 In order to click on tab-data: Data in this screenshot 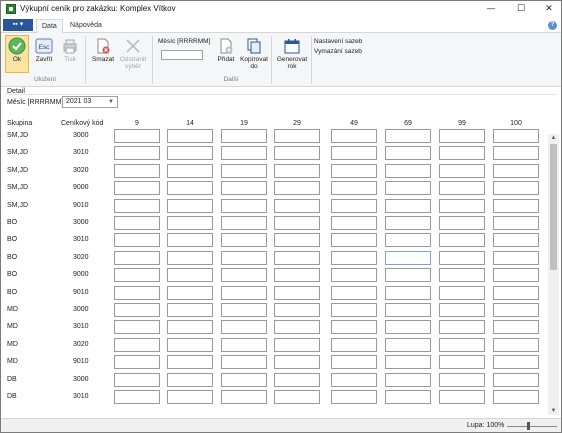, I will do `click(49, 26)`.